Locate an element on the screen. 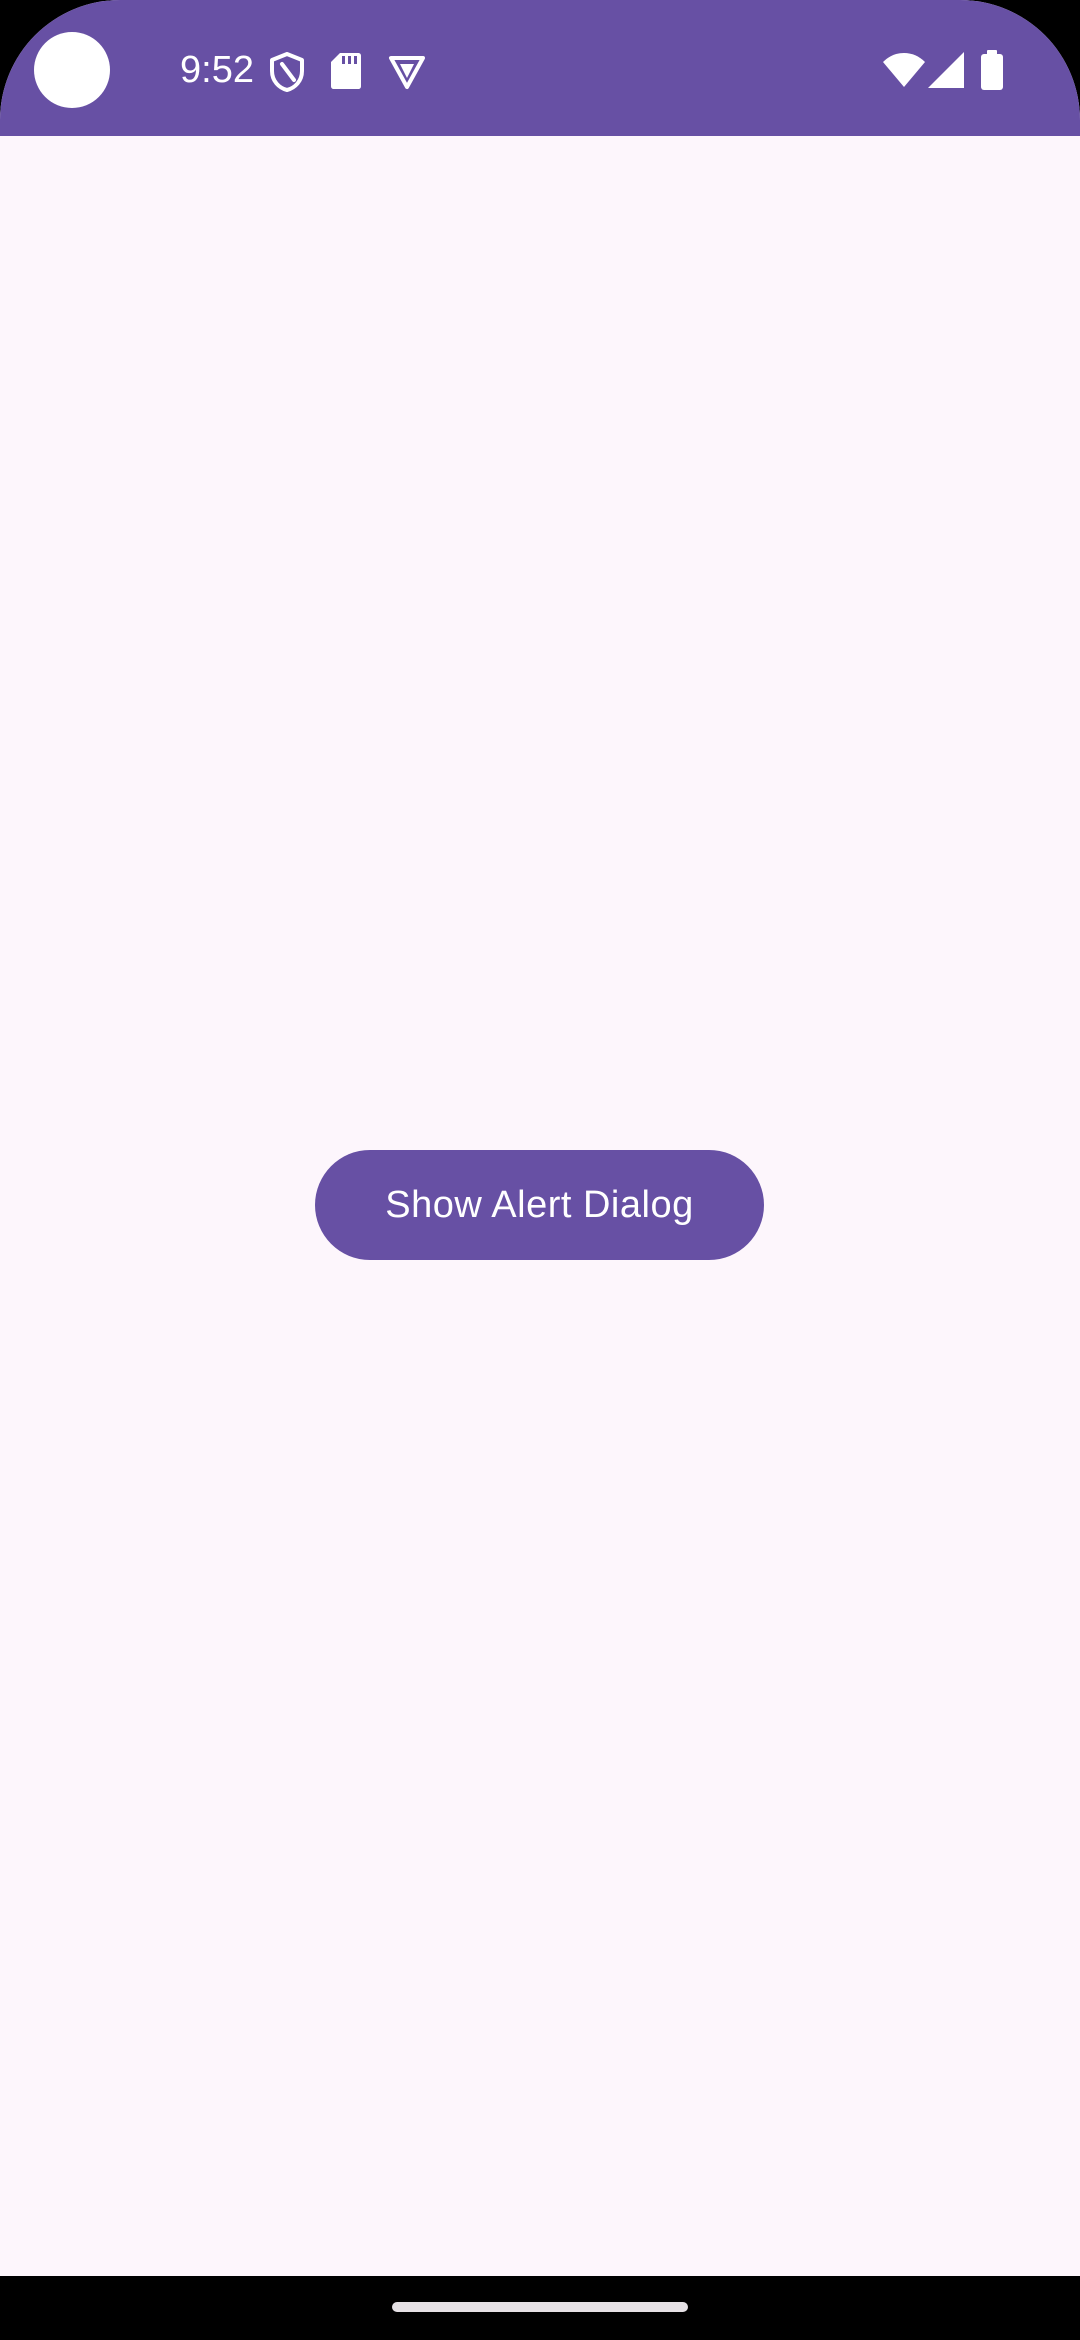  show-alert-dialog-label: Show Alert Dialog is located at coordinates (539, 1204).